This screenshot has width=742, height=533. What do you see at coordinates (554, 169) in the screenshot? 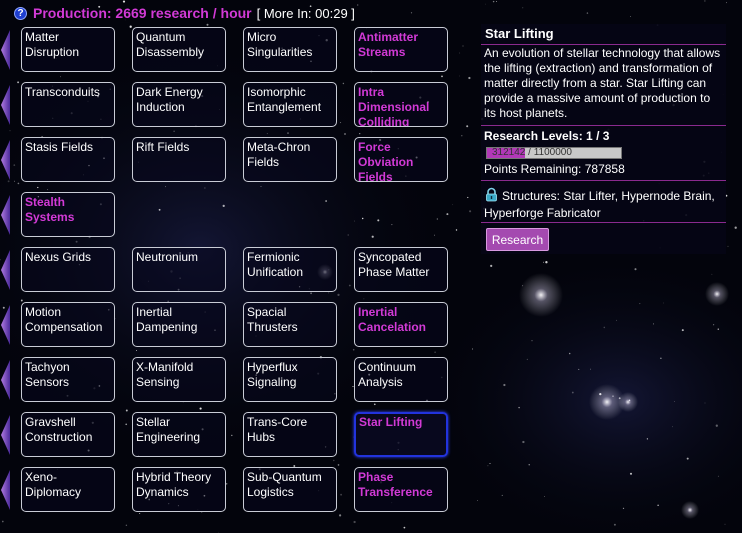
I see `points-remaining: Points Remaining: 787858` at bounding box center [554, 169].